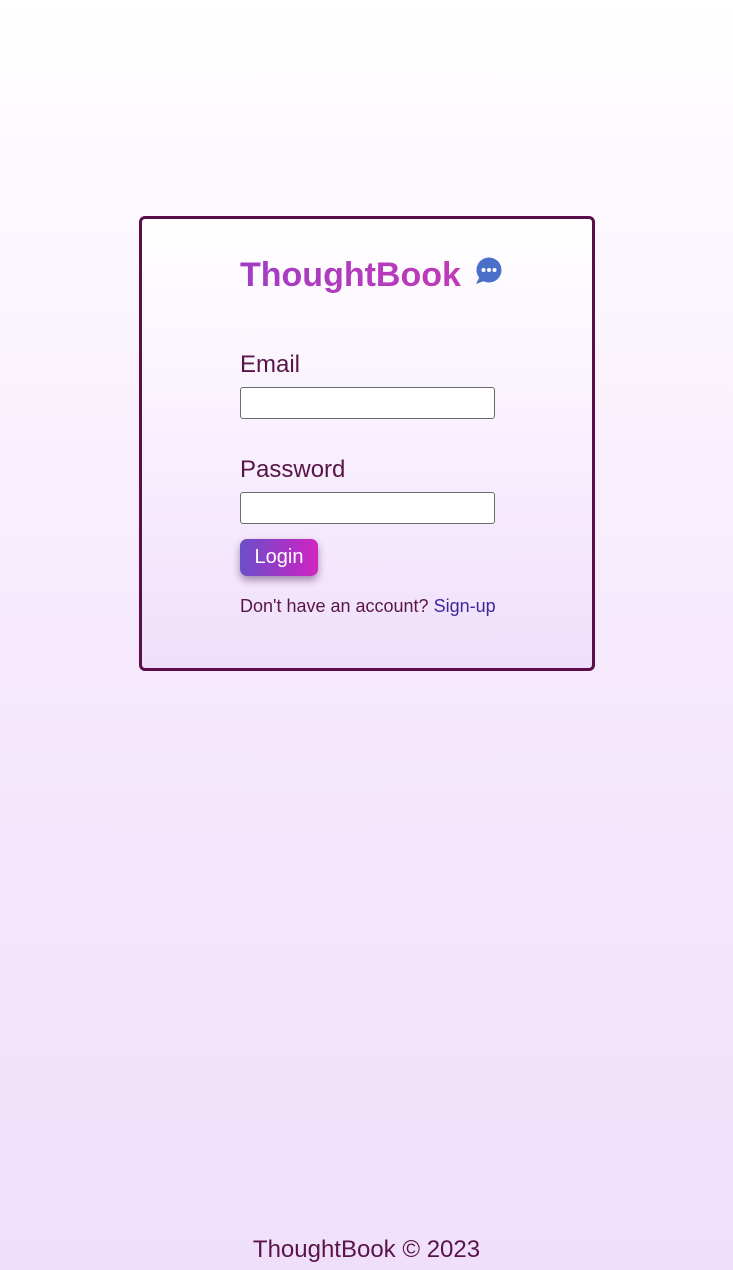  What do you see at coordinates (279, 557) in the screenshot?
I see `login-button: Login` at bounding box center [279, 557].